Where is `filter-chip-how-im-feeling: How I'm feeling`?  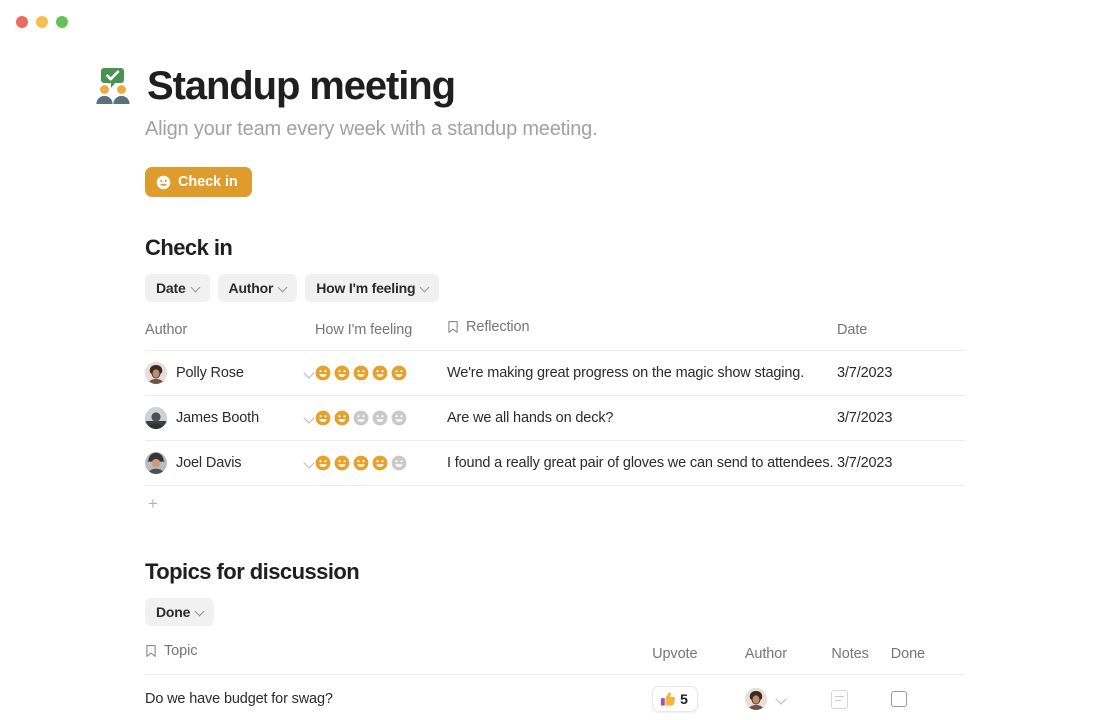 filter-chip-how-im-feeling: How I'm feeling is located at coordinates (372, 288).